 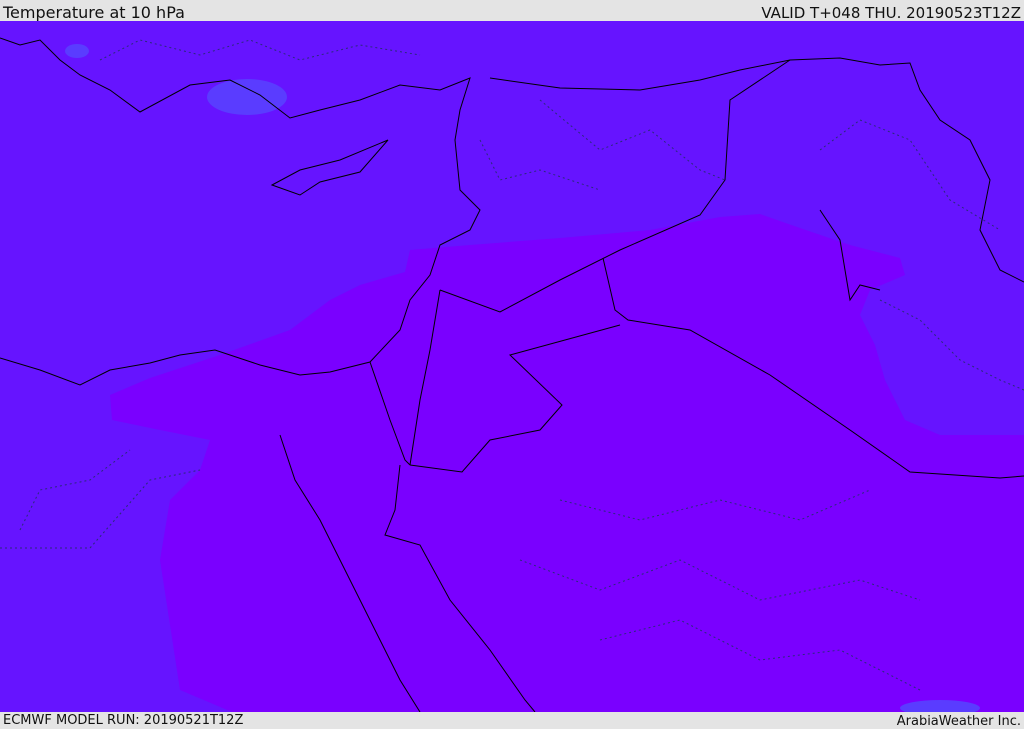 What do you see at coordinates (123, 720) in the screenshot?
I see `model-run: ECMWF MODEL RUN: 20190521T12Z` at bounding box center [123, 720].